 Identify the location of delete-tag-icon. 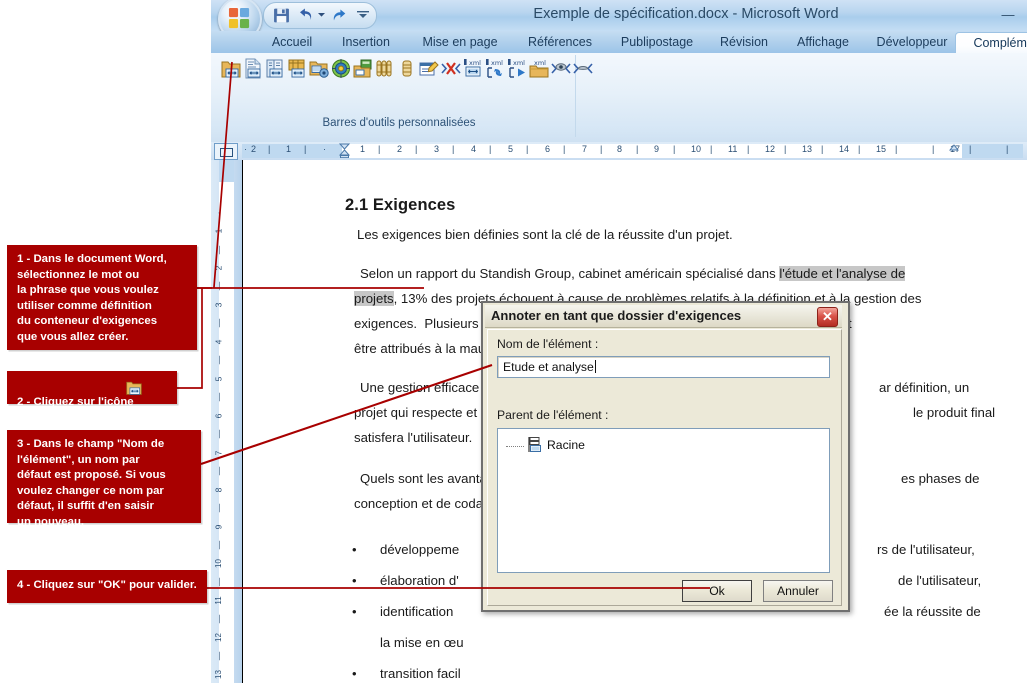
(451, 68).